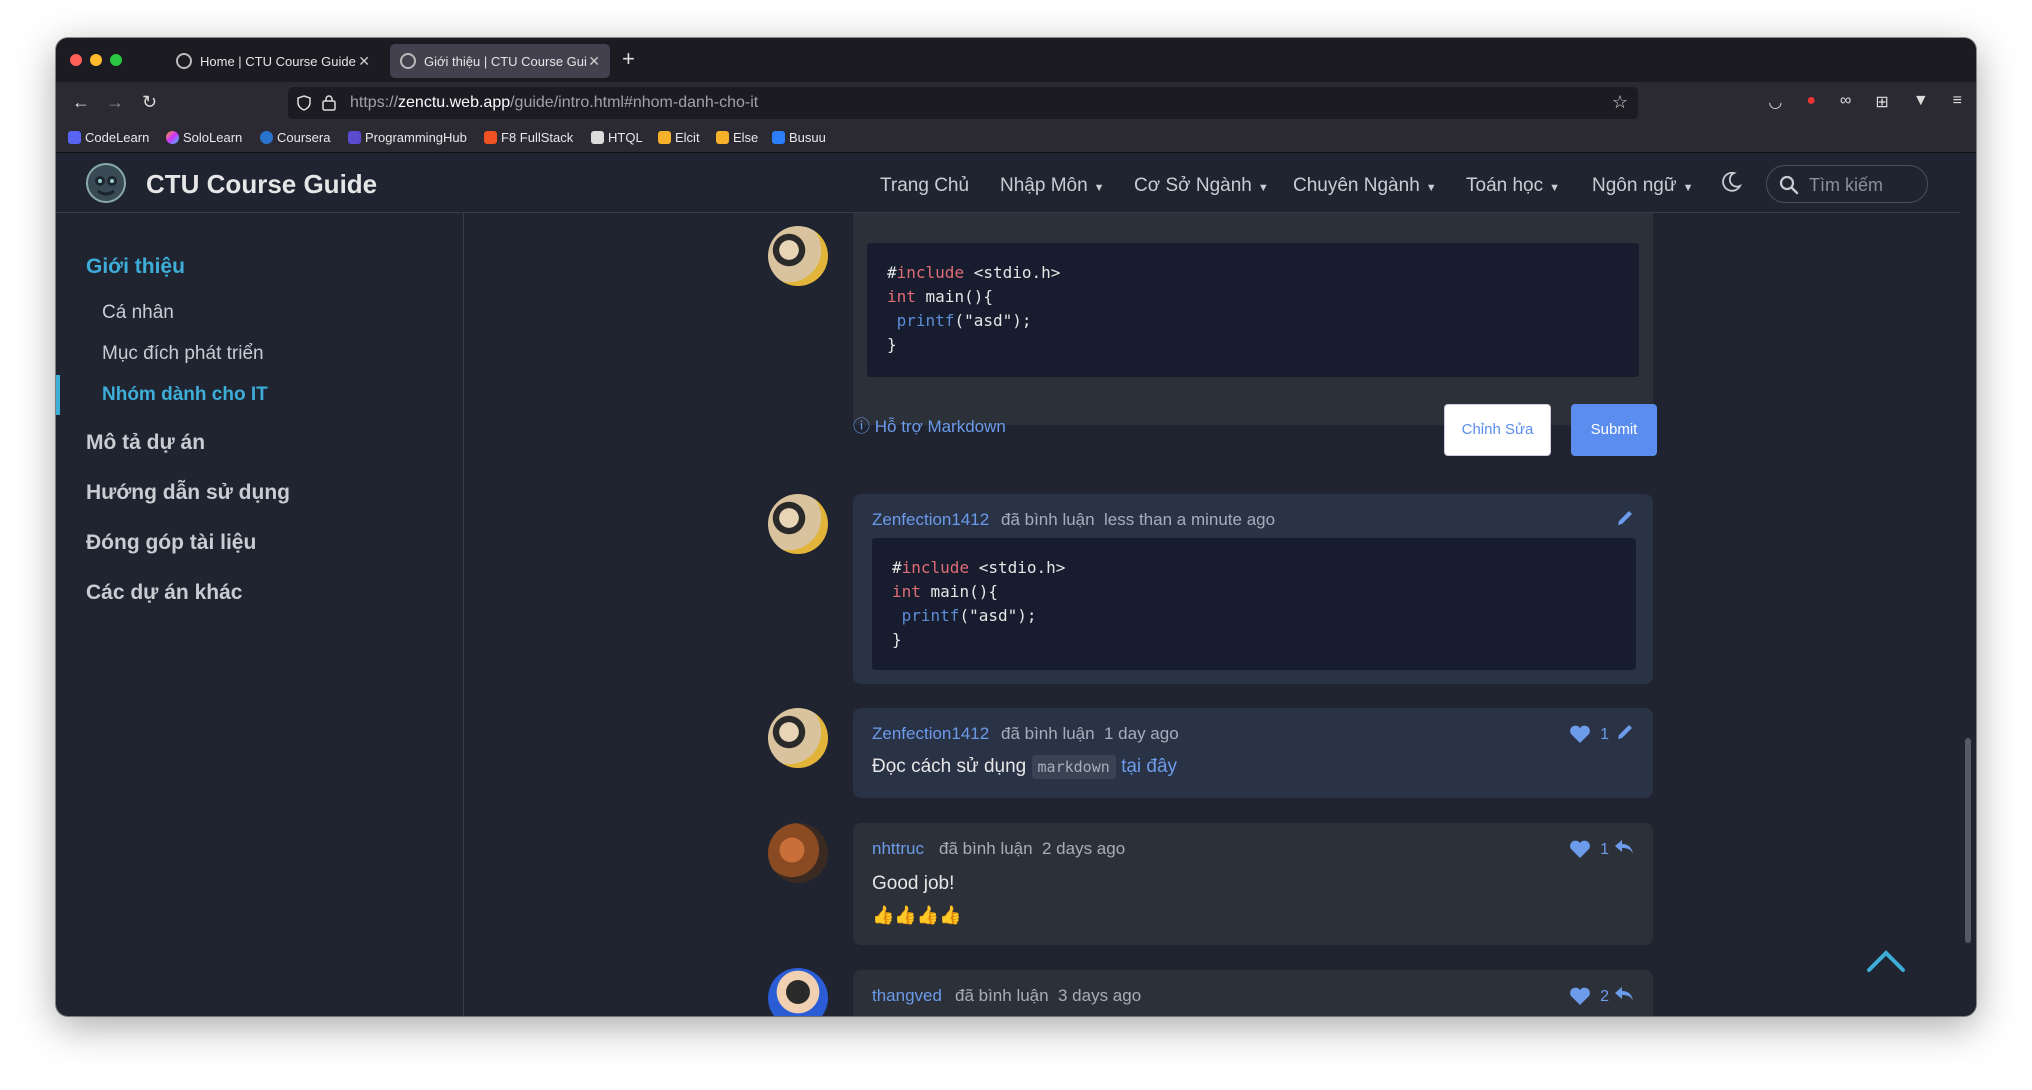 The image size is (2032, 1090). What do you see at coordinates (935, 567) in the screenshot?
I see `code-token: include` at bounding box center [935, 567].